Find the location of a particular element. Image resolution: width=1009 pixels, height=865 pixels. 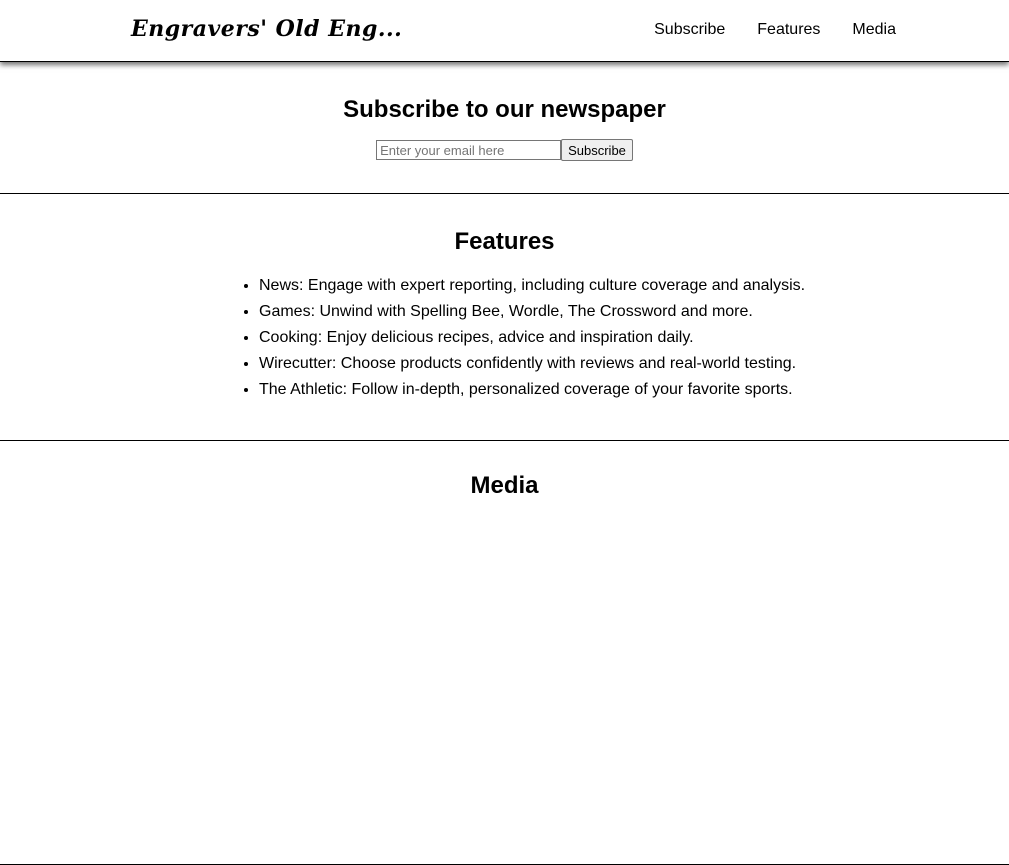

nav-link-media: Media is located at coordinates (874, 30).